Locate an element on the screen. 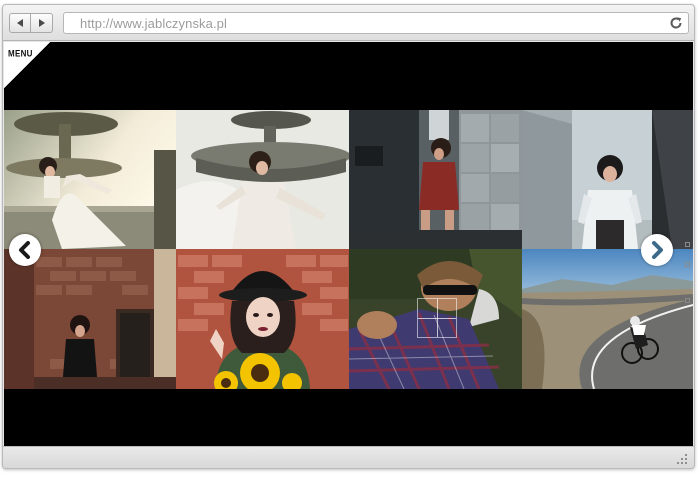  photo-5-image is located at coordinates (90, 319).